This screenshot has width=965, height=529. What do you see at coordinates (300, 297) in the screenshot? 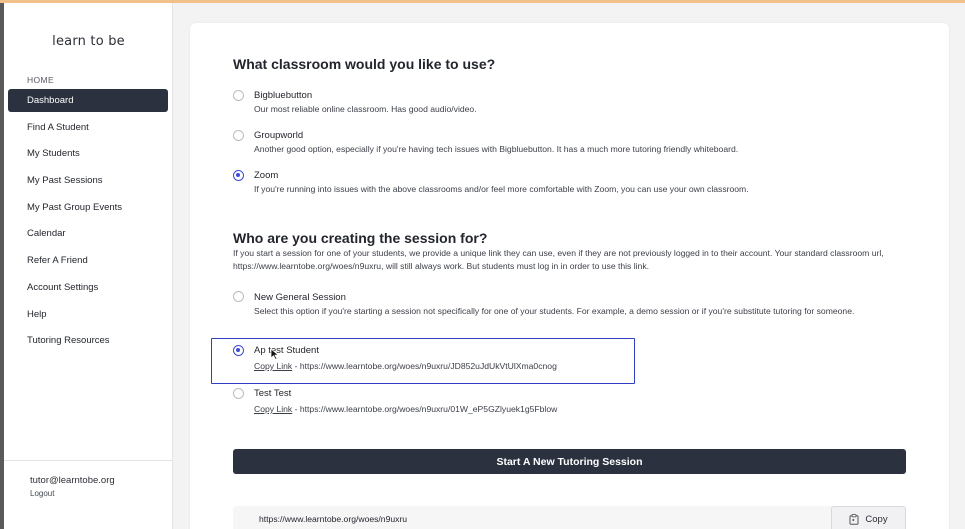
I see `option-title-new-general-session: New General Session` at bounding box center [300, 297].